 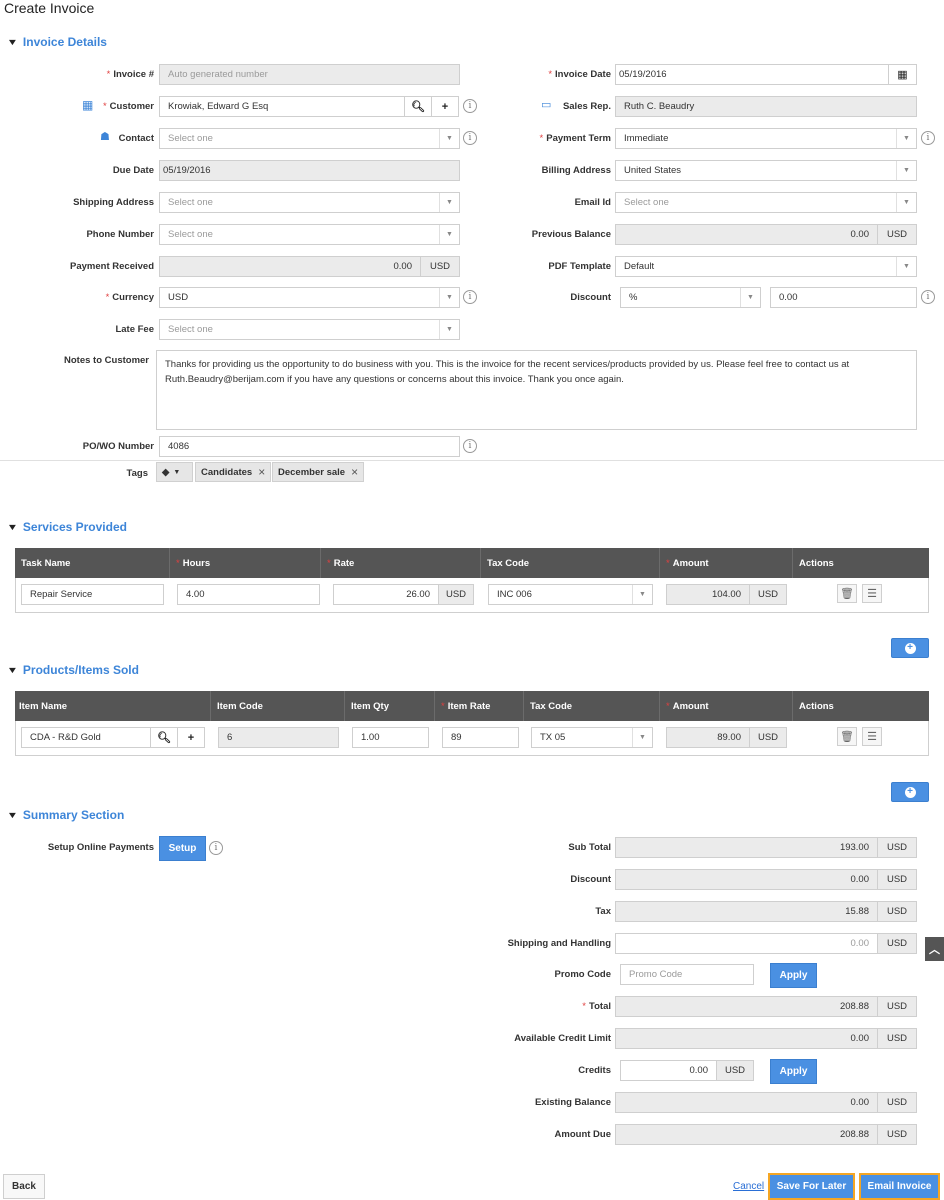 What do you see at coordinates (309, 329) in the screenshot?
I see `late-fee-select: Select one ▼` at bounding box center [309, 329].